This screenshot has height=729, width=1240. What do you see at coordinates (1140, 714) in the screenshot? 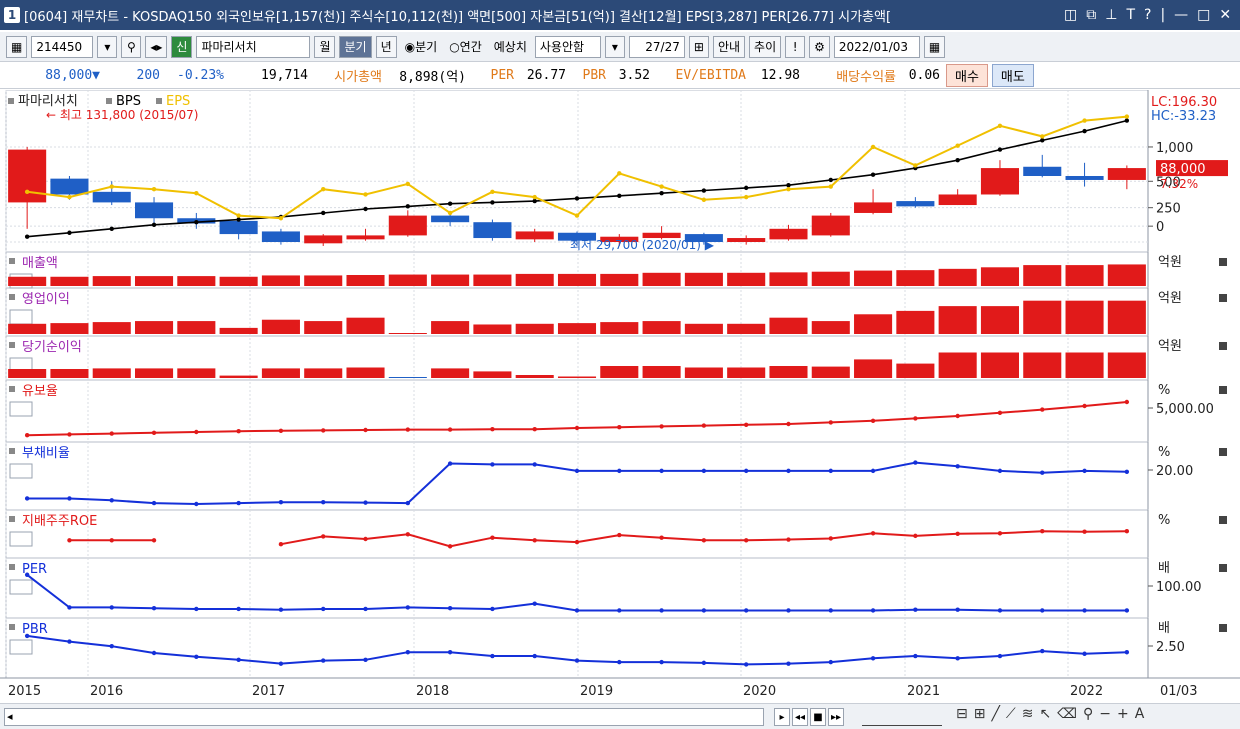
I see `text-icon: A` at bounding box center [1140, 714].